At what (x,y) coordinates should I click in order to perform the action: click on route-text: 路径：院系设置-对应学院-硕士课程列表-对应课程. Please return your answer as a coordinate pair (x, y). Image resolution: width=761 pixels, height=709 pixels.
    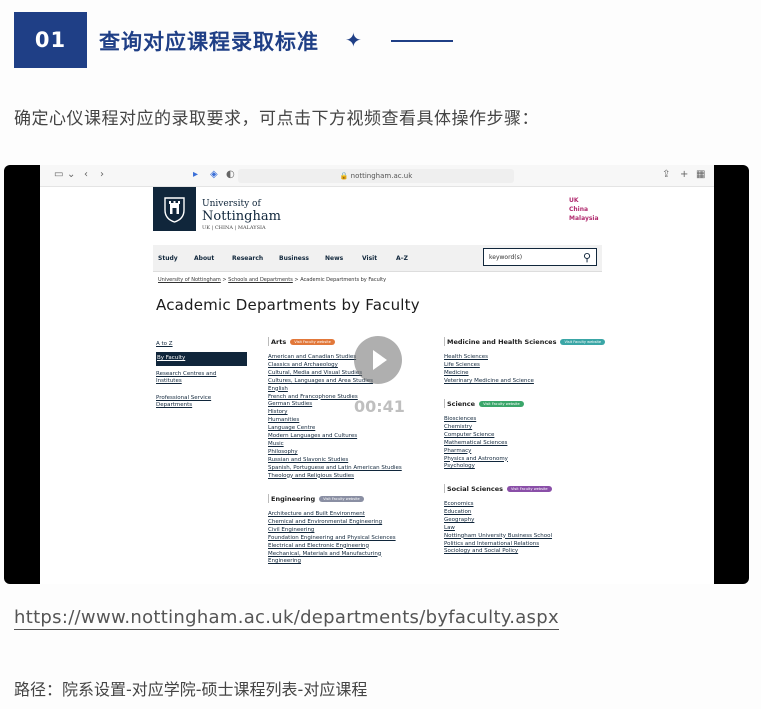
    Looking at the image, I should click on (191, 689).